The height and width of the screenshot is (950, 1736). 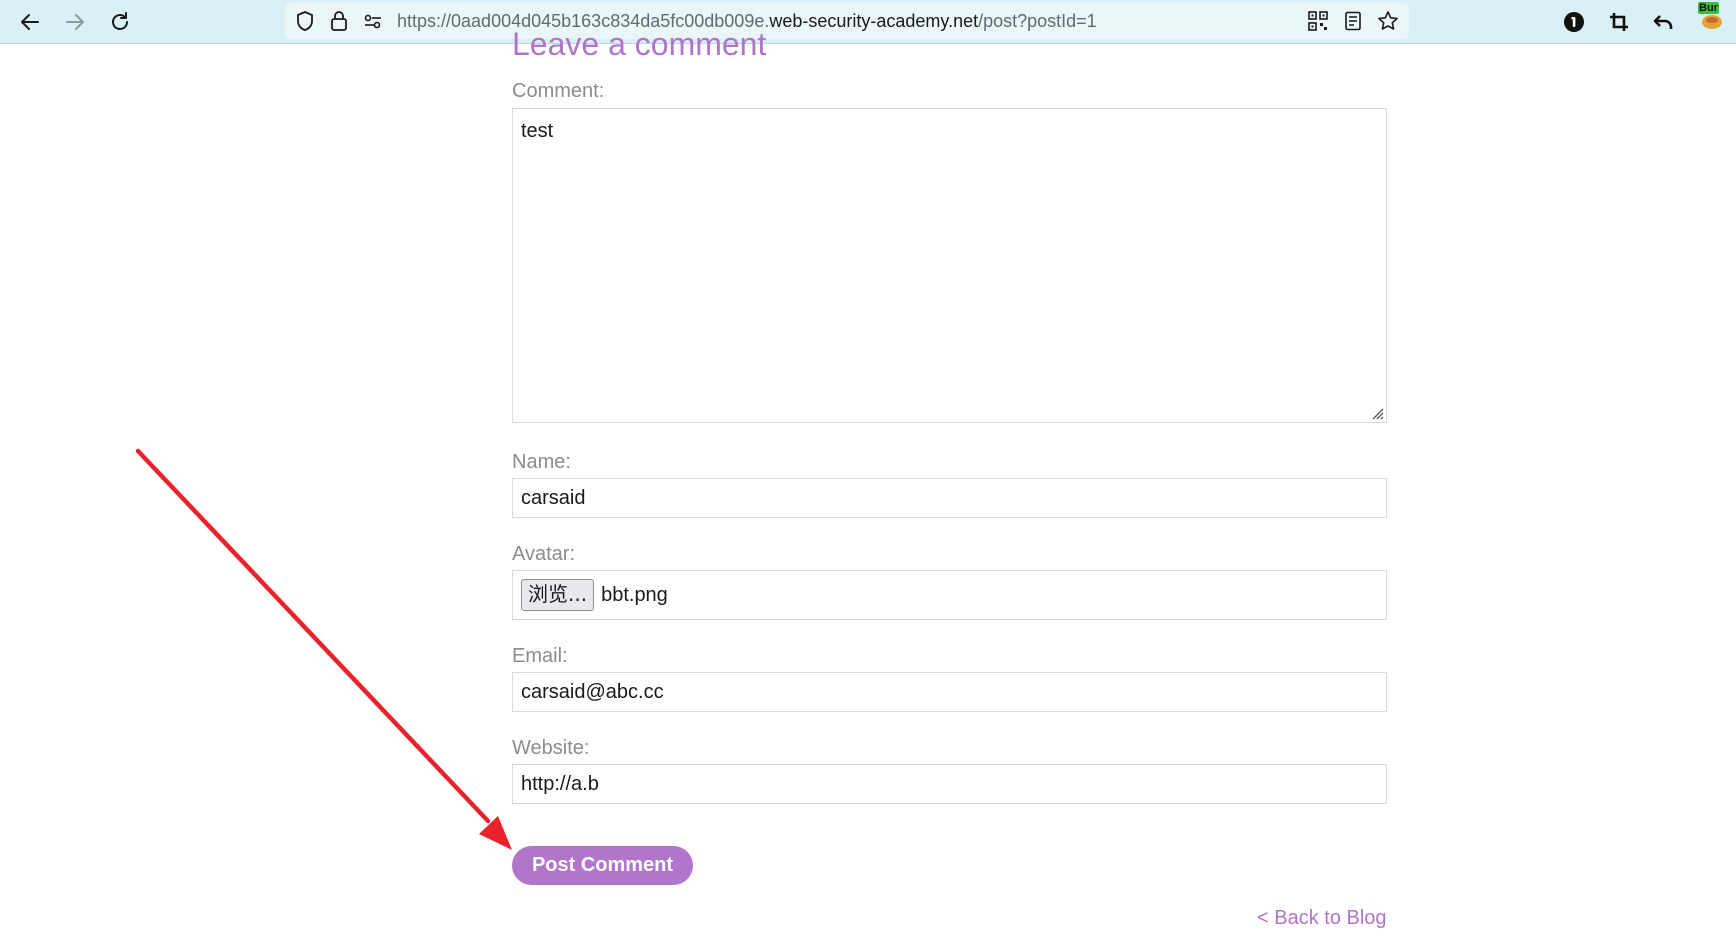 I want to click on qr-code-icon, so click(x=1318, y=21).